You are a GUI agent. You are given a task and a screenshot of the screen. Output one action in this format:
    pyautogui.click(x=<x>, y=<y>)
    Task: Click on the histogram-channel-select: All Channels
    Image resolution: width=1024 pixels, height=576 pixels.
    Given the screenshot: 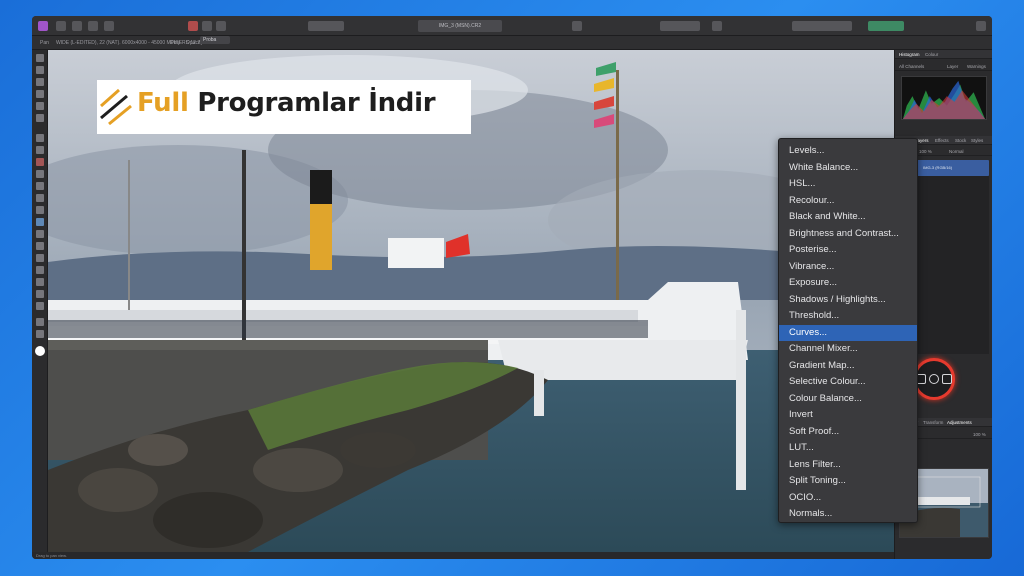 What is the action you would take?
    pyautogui.click(x=911, y=66)
    